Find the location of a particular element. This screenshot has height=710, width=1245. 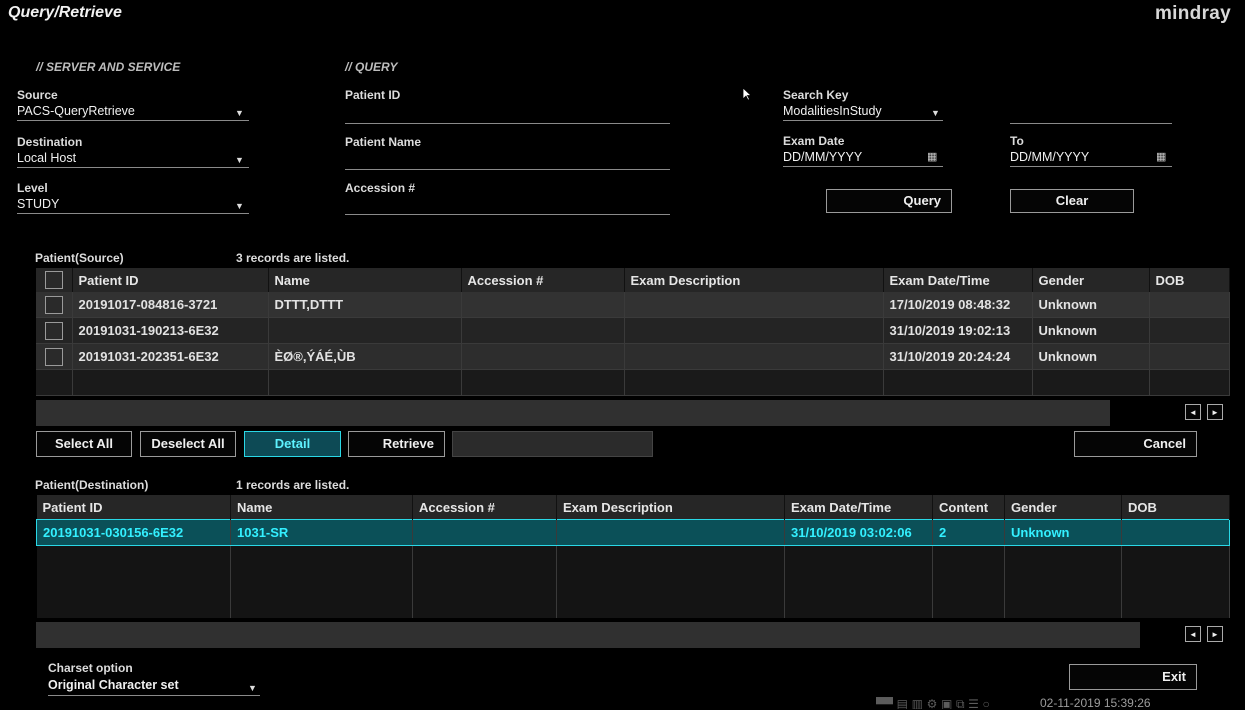

cell-name: 1031-SR is located at coordinates (321, 532).